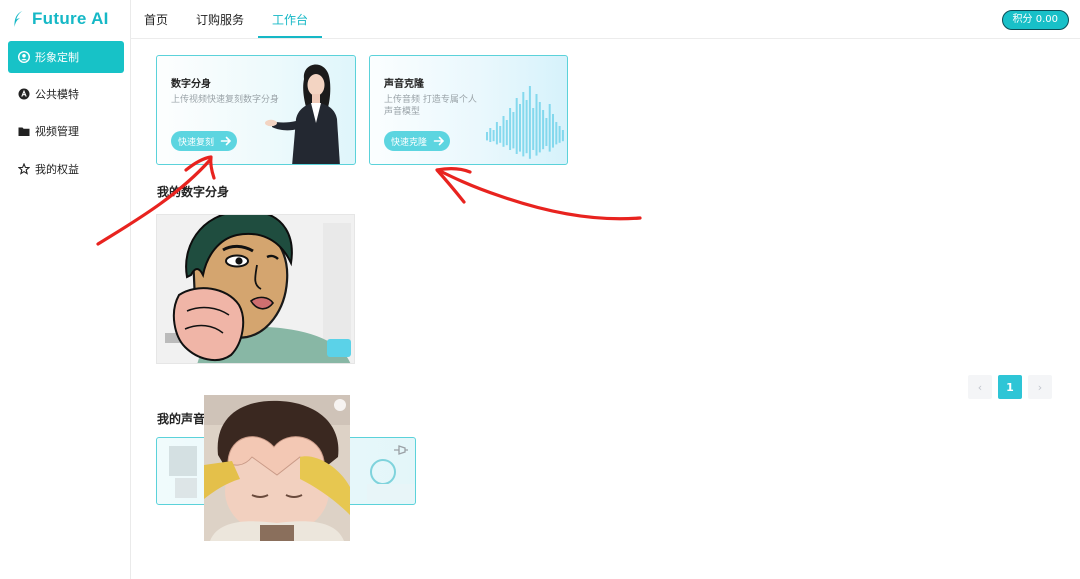 The image size is (1080, 579). What do you see at coordinates (18, 19) in the screenshot?
I see `feather-logo-icon` at bounding box center [18, 19].